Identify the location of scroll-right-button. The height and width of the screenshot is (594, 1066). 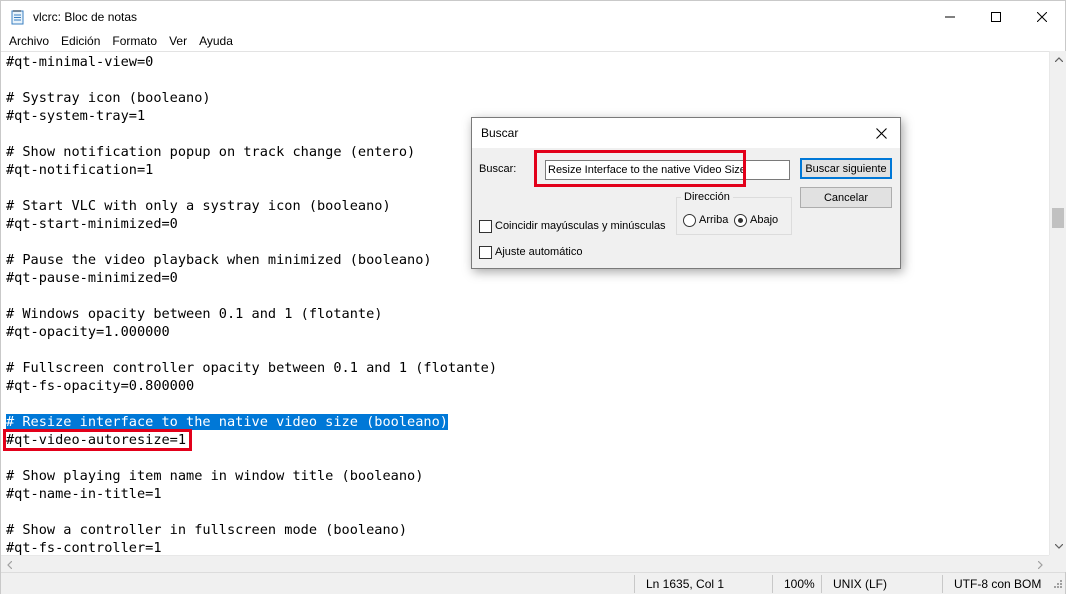
(1040, 564).